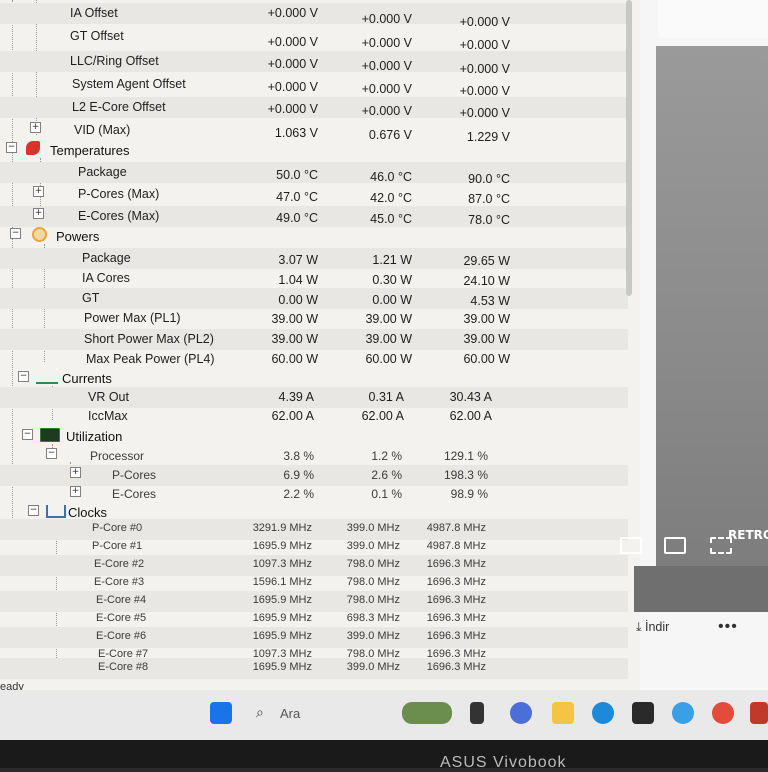 The height and width of the screenshot is (772, 768). What do you see at coordinates (132, 318) in the screenshot?
I see `sensor-label: Power Max (PL1)` at bounding box center [132, 318].